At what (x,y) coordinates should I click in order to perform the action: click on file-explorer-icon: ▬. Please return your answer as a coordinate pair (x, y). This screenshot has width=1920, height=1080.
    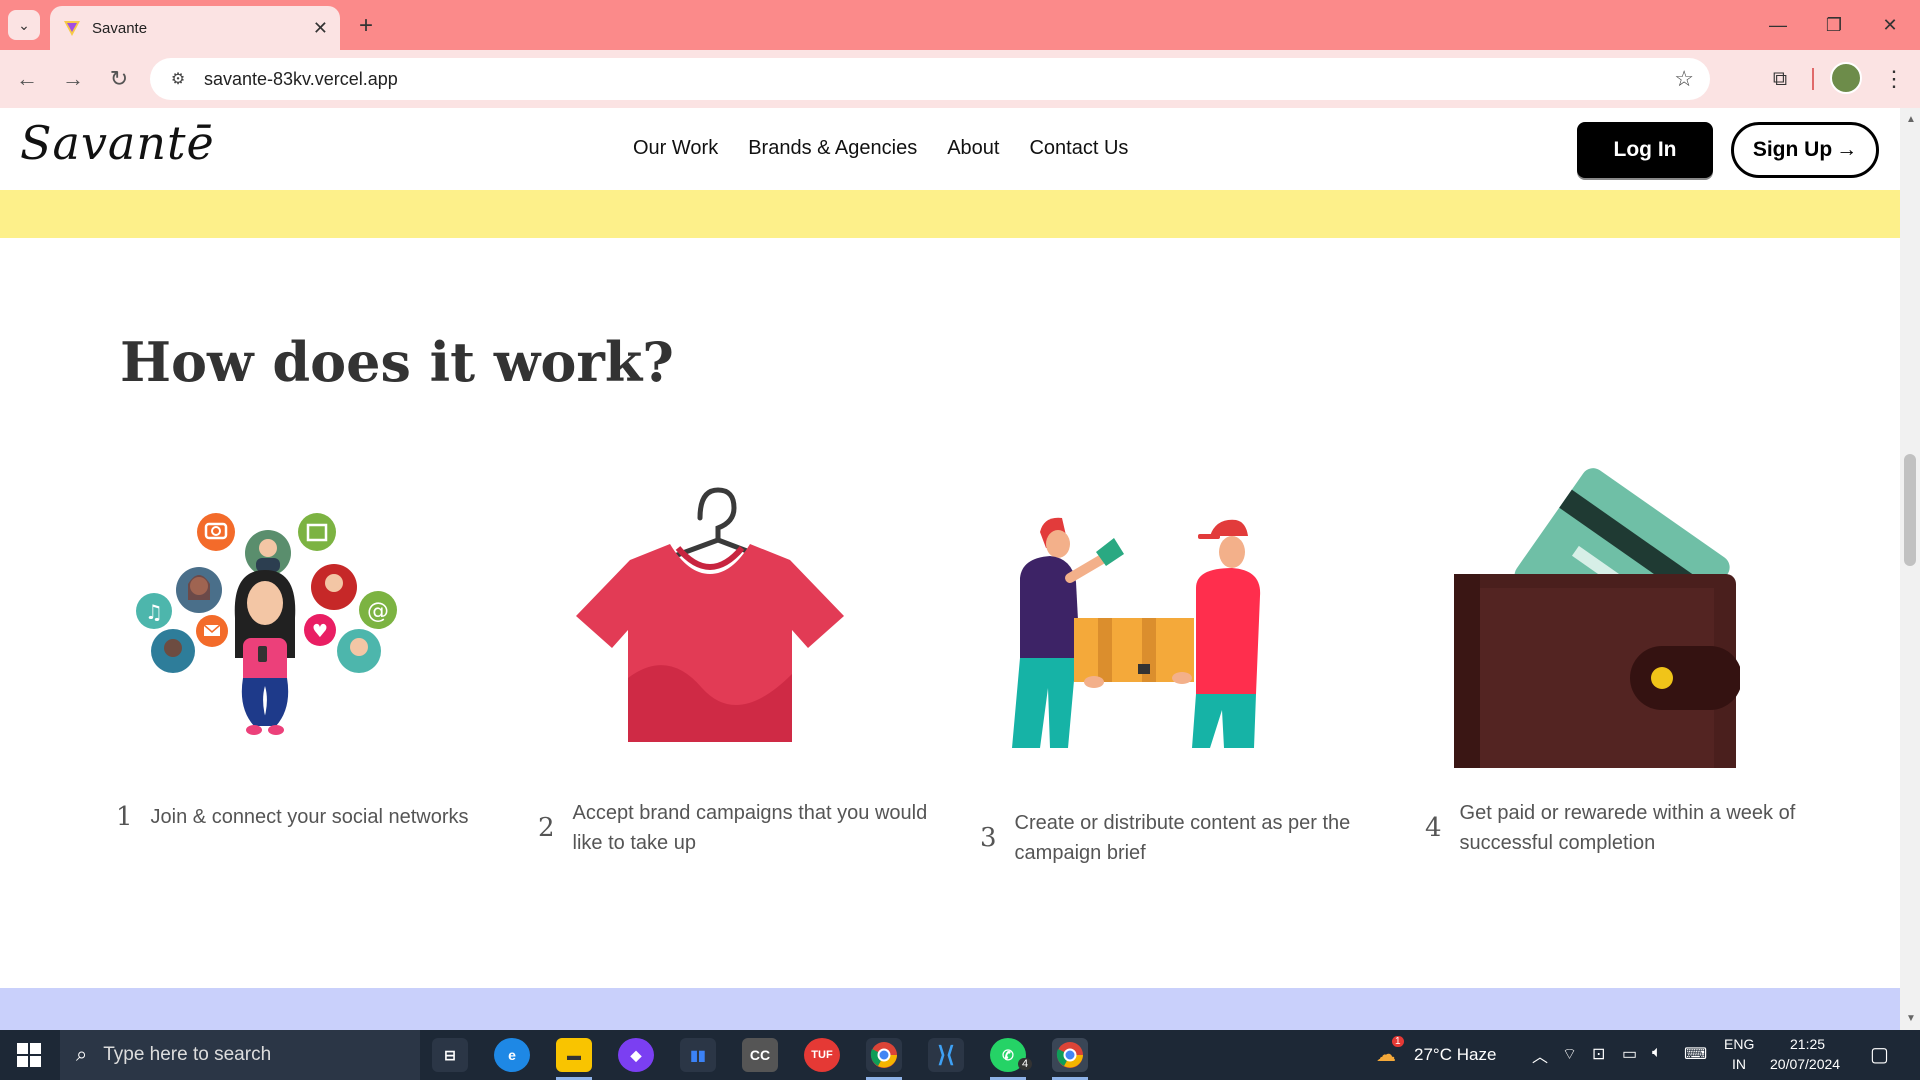
    Looking at the image, I should click on (574, 1055).